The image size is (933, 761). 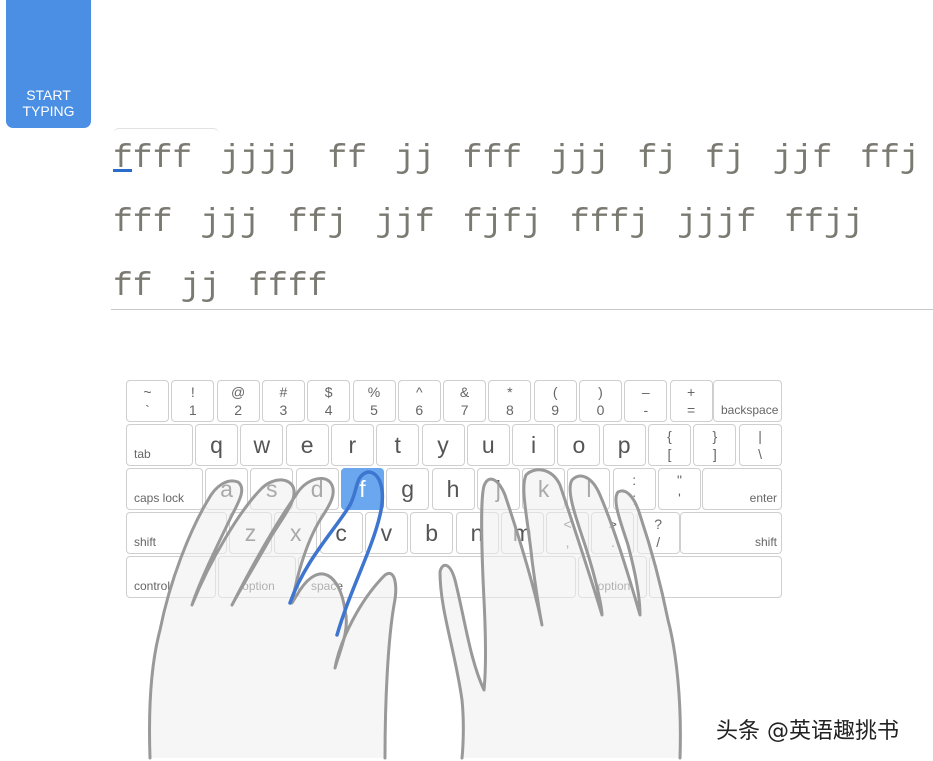 What do you see at coordinates (560, 614) in the screenshot?
I see `right-hand-icon` at bounding box center [560, 614].